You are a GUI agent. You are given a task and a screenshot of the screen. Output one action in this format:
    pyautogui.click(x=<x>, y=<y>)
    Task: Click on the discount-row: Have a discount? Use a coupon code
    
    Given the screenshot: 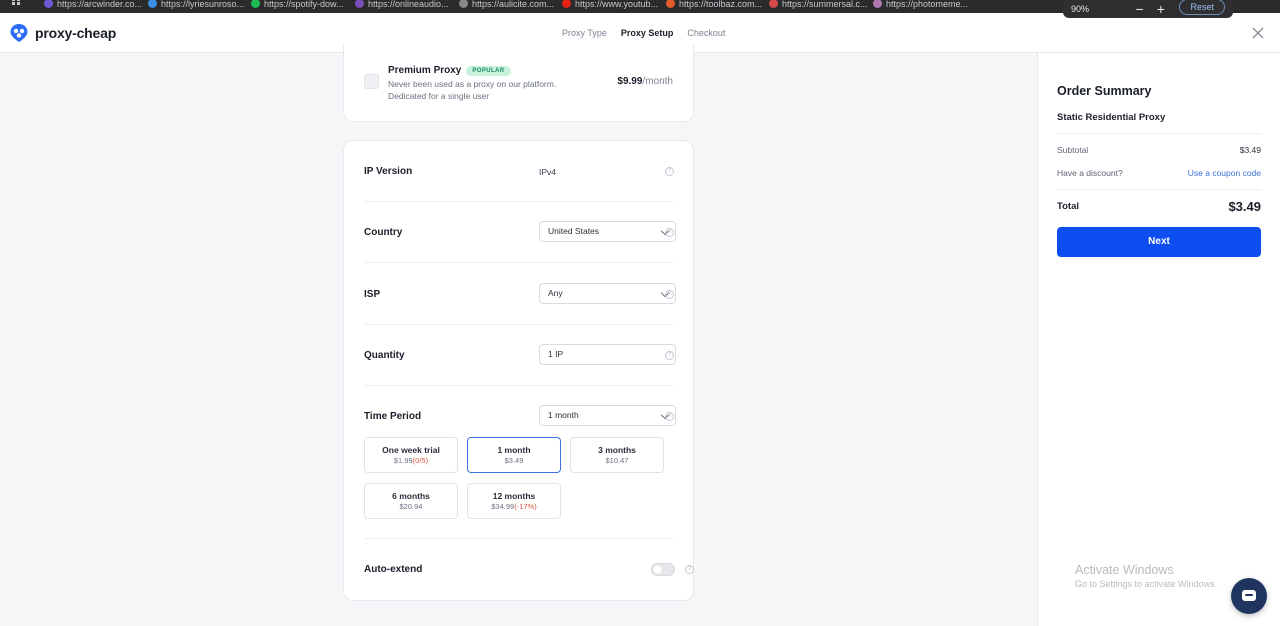 What is the action you would take?
    pyautogui.click(x=1159, y=173)
    